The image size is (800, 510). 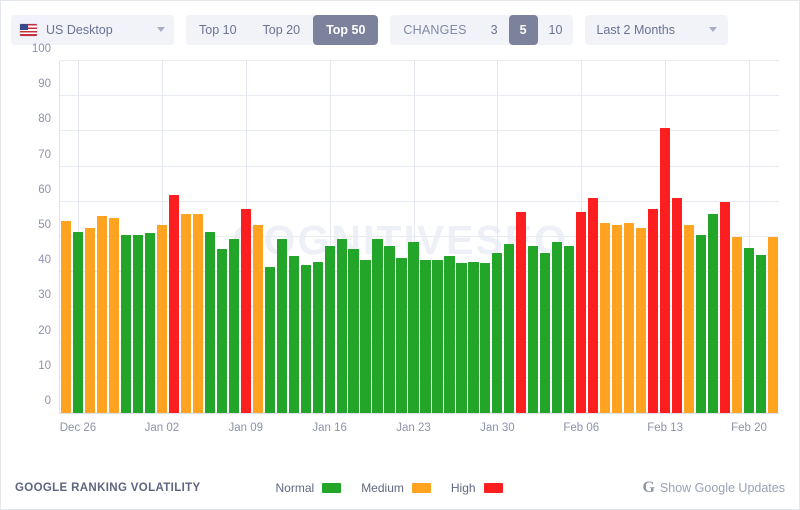 I want to click on y-axis-tick-label: 70, so click(x=44, y=154).